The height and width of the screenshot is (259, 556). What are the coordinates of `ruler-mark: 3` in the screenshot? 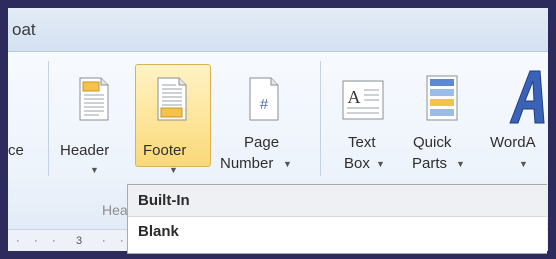 It's located at (79, 241).